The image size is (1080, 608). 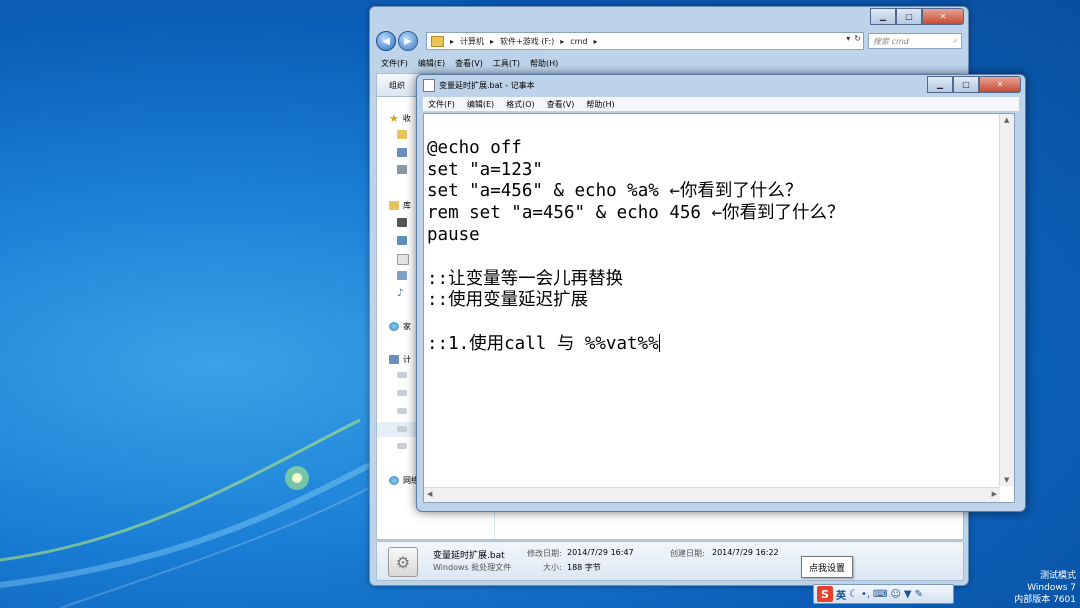 I want to click on status-created: 2014/7/29 16:22, so click(x=745, y=552).